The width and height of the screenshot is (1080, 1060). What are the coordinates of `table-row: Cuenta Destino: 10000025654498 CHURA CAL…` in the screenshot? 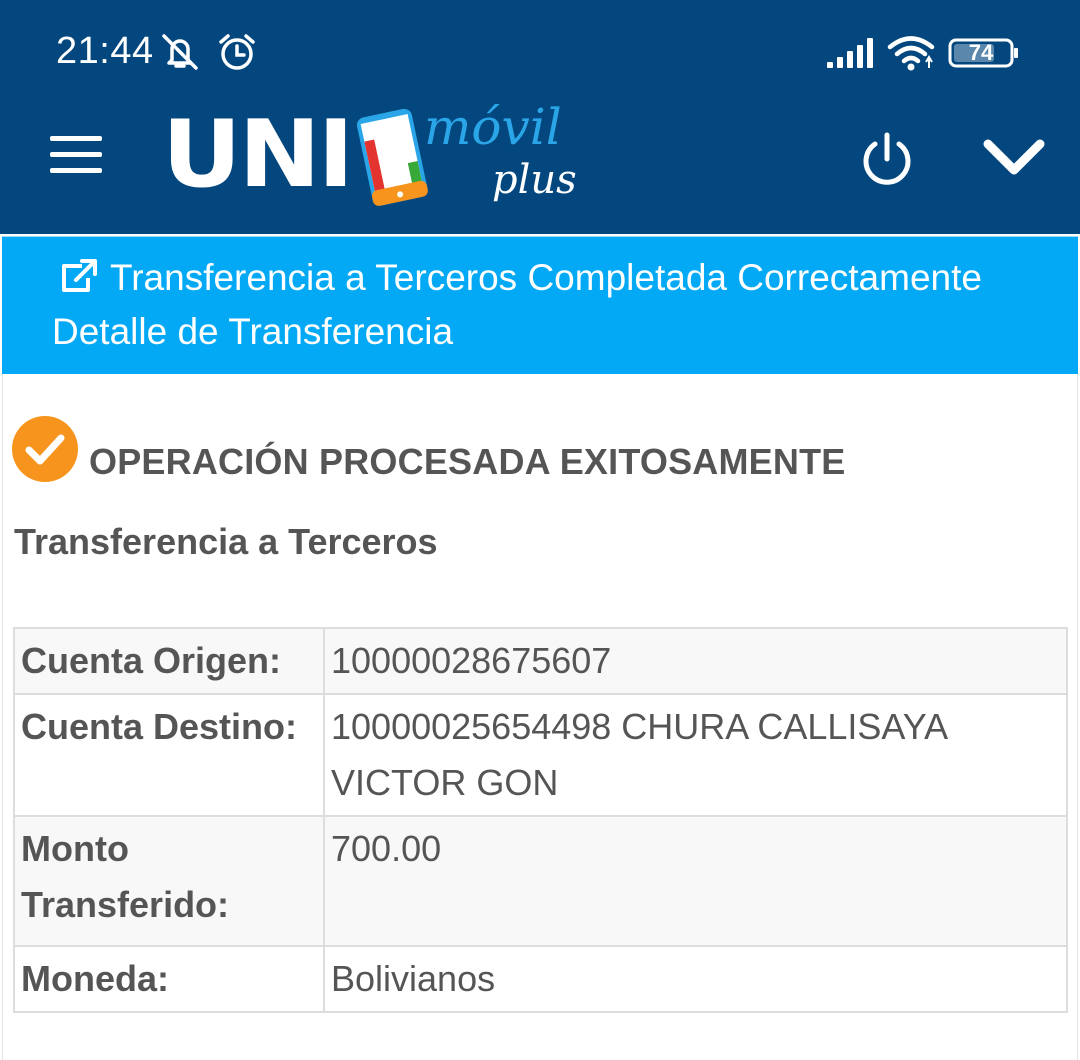 It's located at (540, 755).